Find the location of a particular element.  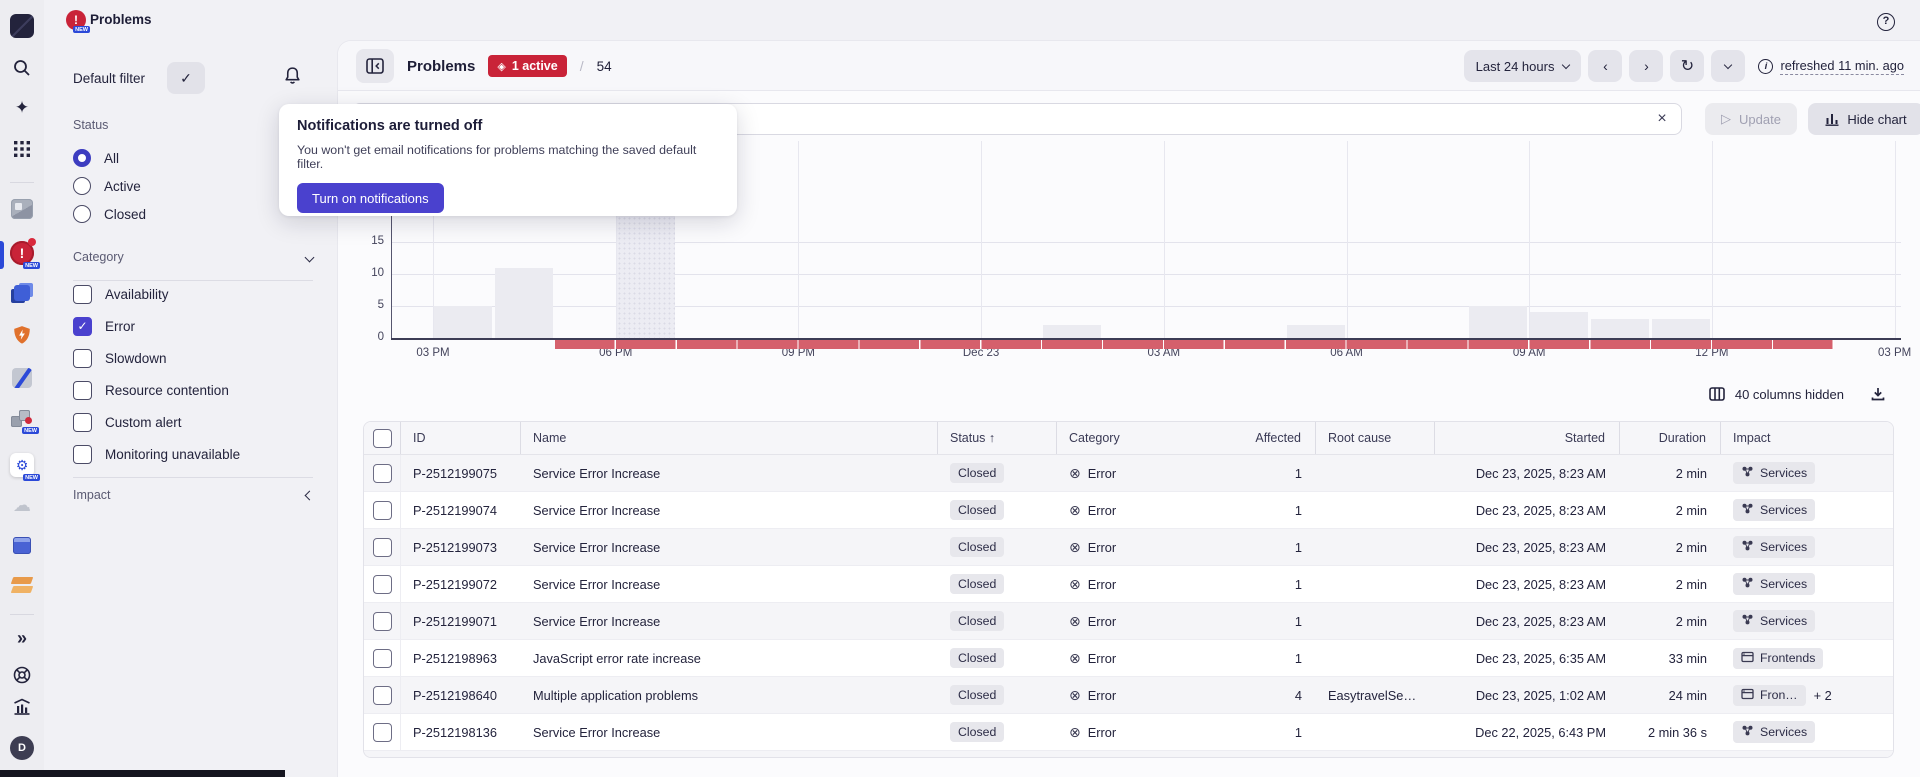

status-option-all: All is located at coordinates (193, 158).